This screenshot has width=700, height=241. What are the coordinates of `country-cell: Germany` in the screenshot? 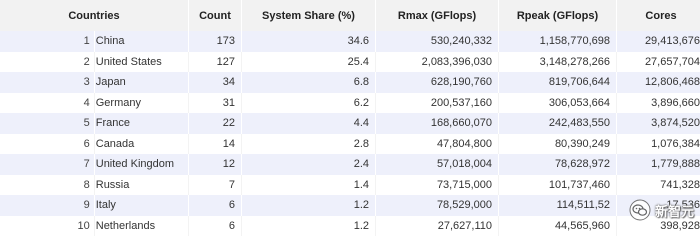 It's located at (142, 102).